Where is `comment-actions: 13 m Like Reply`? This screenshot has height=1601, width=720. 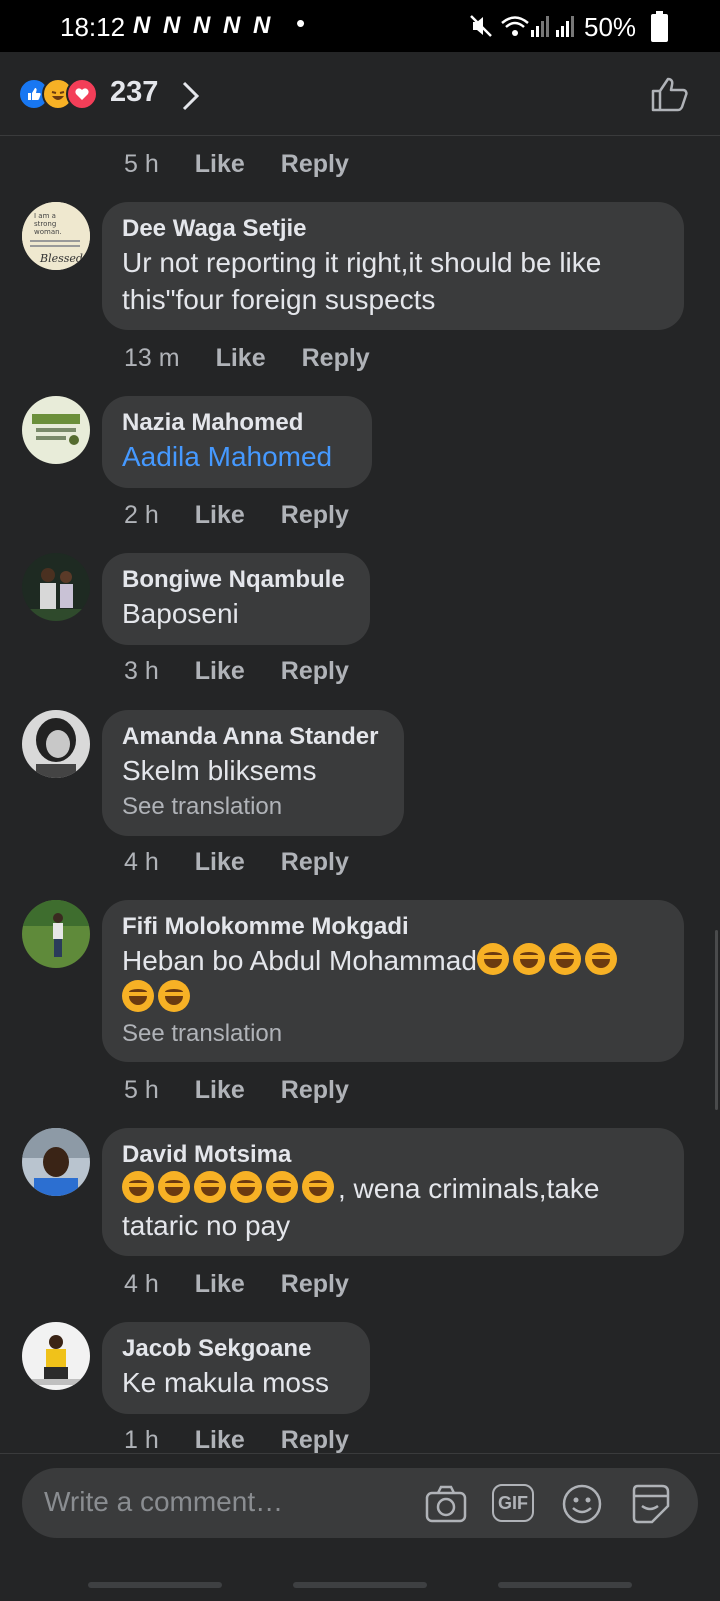 comment-actions: 13 m Like Reply is located at coordinates (247, 358).